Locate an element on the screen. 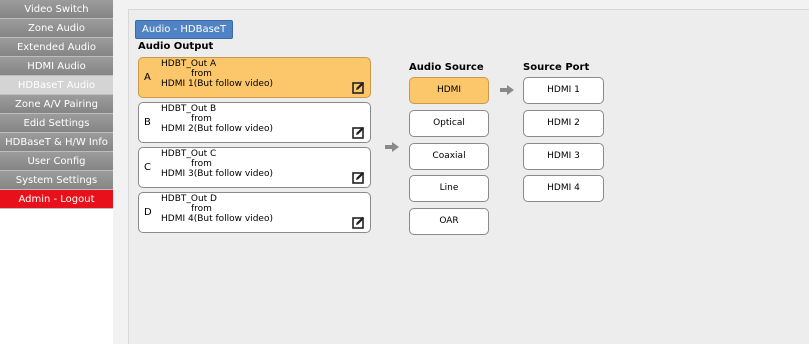 The width and height of the screenshot is (809, 344). output-letter: A is located at coordinates (147, 77).